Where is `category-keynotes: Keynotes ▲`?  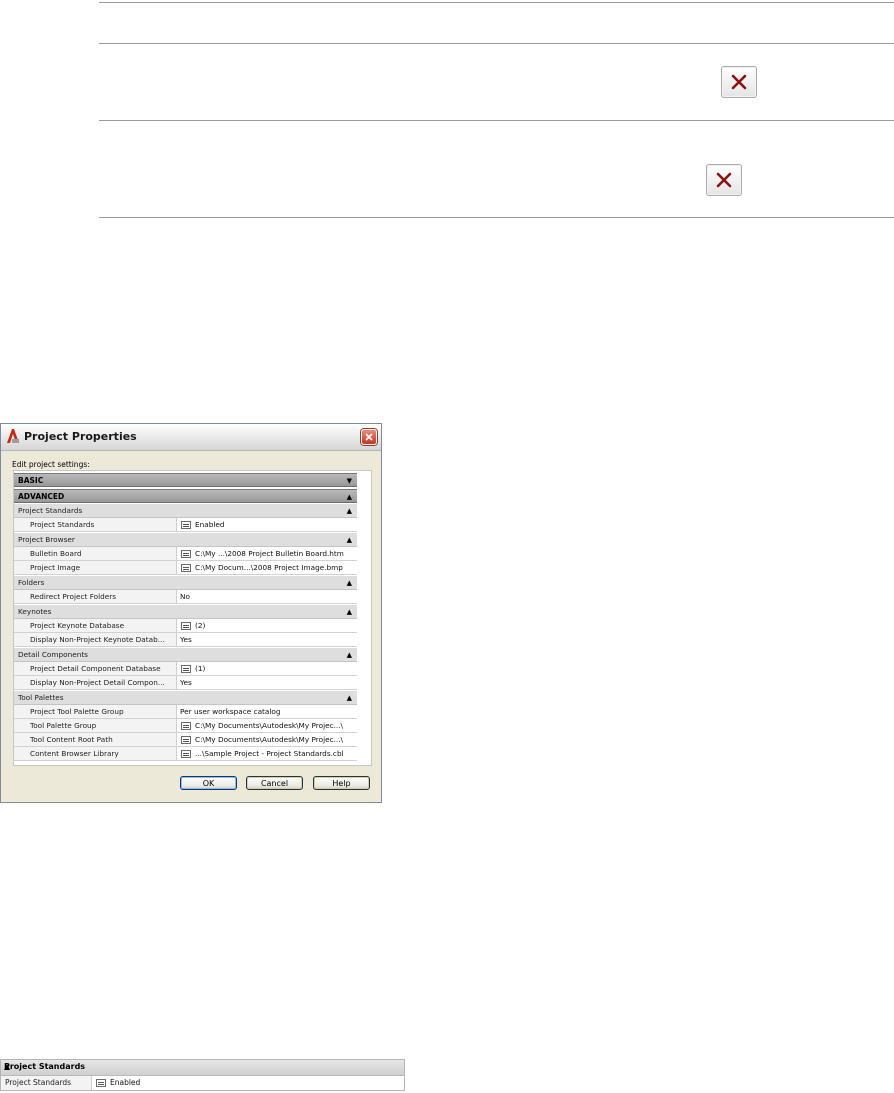
category-keynotes: Keynotes ▲ is located at coordinates (185, 612).